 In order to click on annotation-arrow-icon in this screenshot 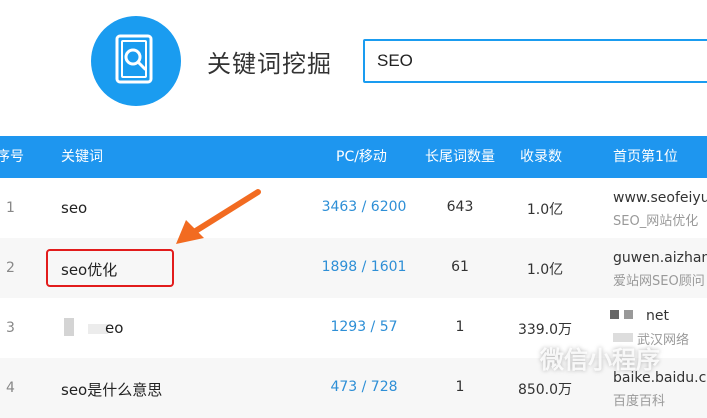, I will do `click(218, 216)`.